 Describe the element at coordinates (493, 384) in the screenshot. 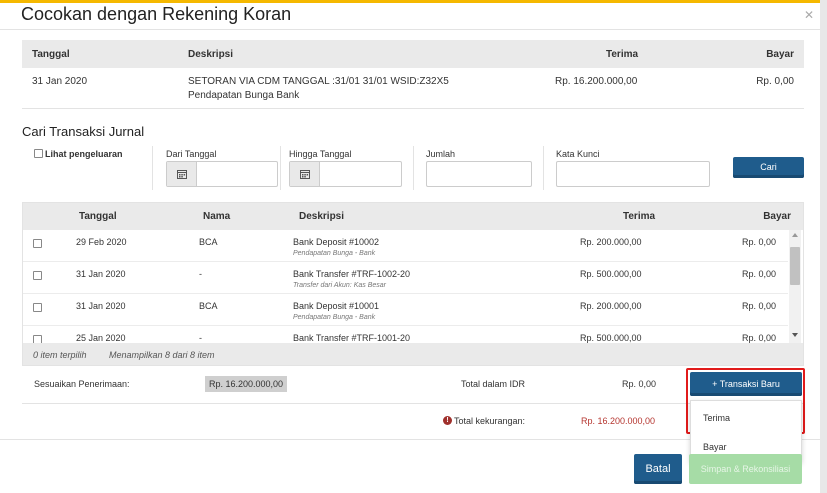

I see `total-label: Total dalam IDR` at that location.